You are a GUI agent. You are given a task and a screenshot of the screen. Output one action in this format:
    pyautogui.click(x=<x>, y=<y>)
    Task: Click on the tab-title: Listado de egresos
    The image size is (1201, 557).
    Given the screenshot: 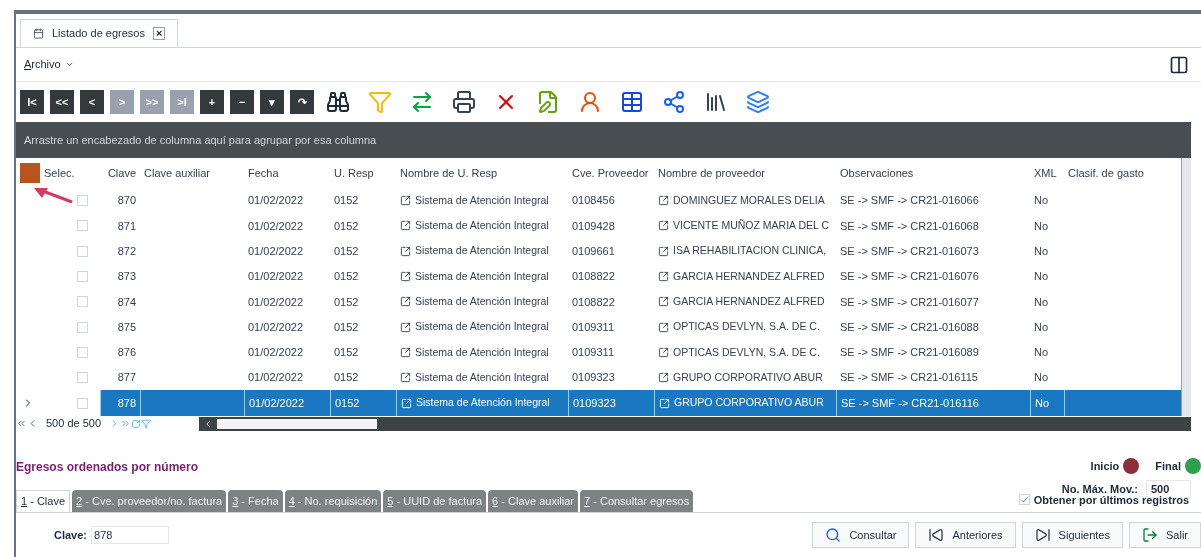 What is the action you would take?
    pyautogui.click(x=98, y=34)
    